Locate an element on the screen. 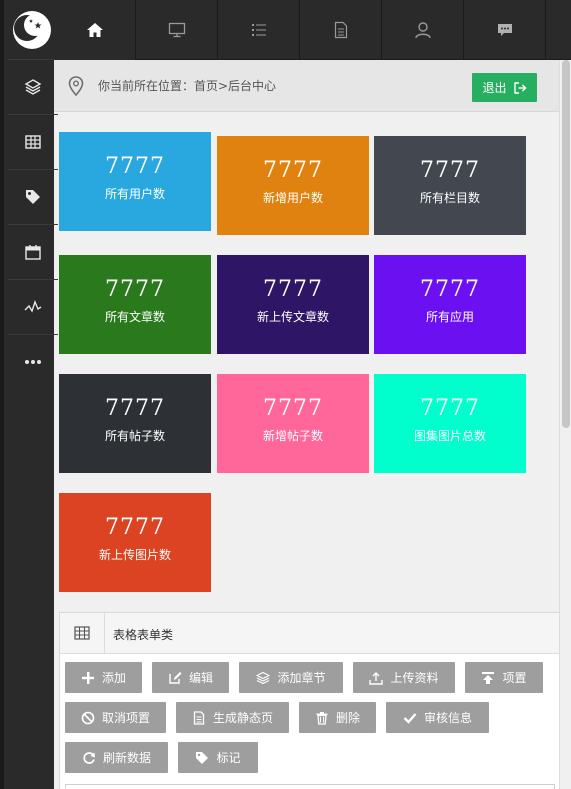 The image size is (571, 789). add-button: 添加 is located at coordinates (103, 677).